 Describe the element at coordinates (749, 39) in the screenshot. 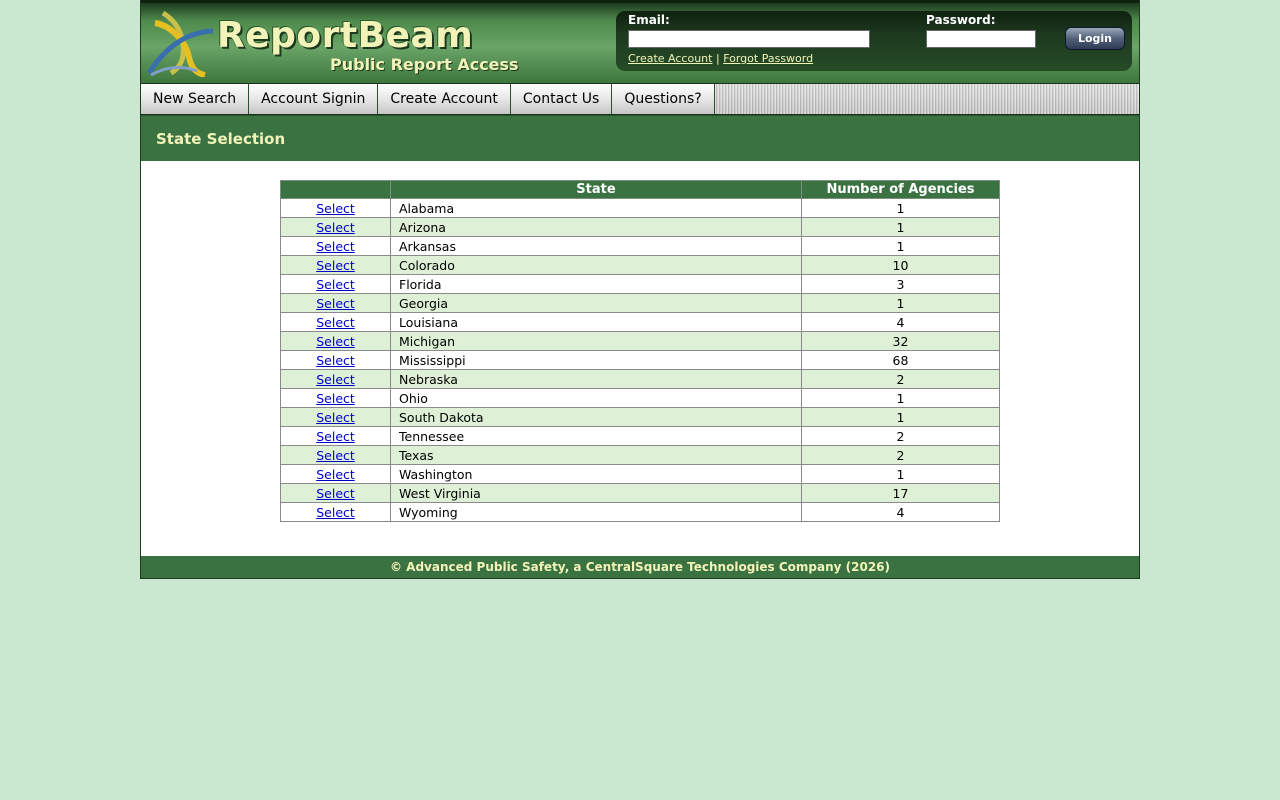

I see `email-input` at that location.